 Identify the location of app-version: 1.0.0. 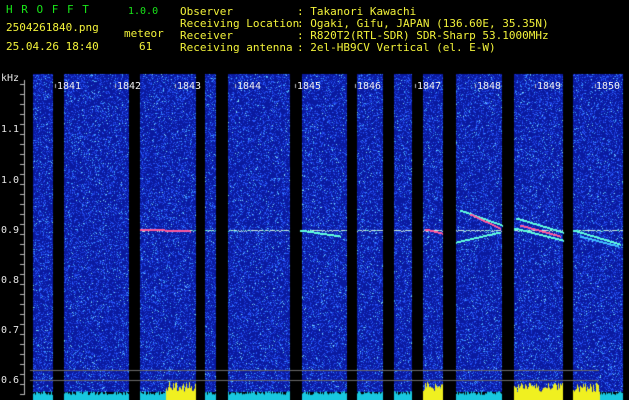
(143, 11).